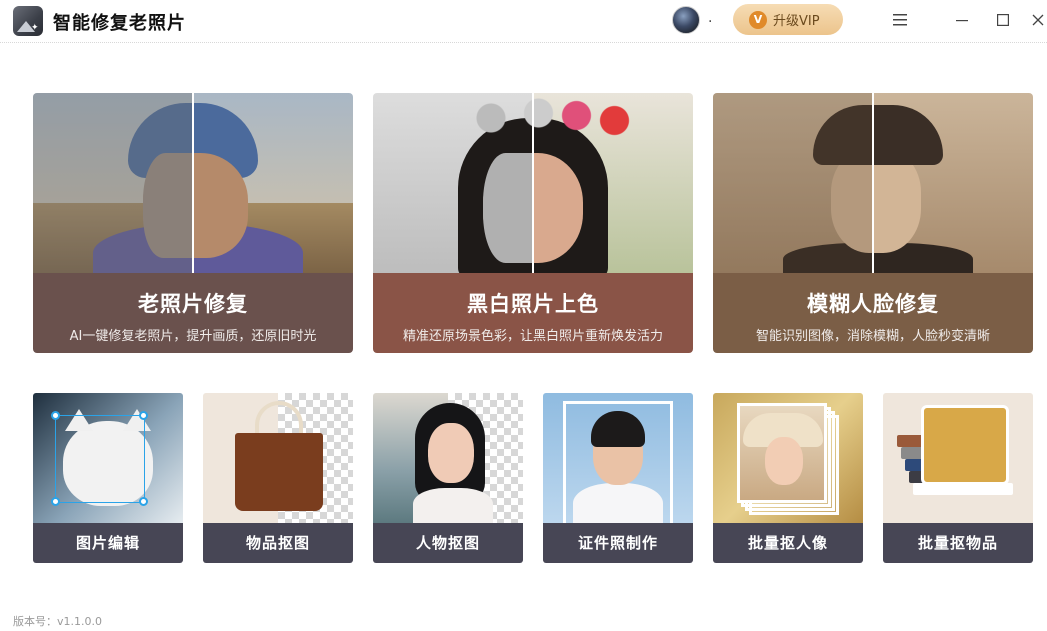  I want to click on user-name: ., so click(710, 18).